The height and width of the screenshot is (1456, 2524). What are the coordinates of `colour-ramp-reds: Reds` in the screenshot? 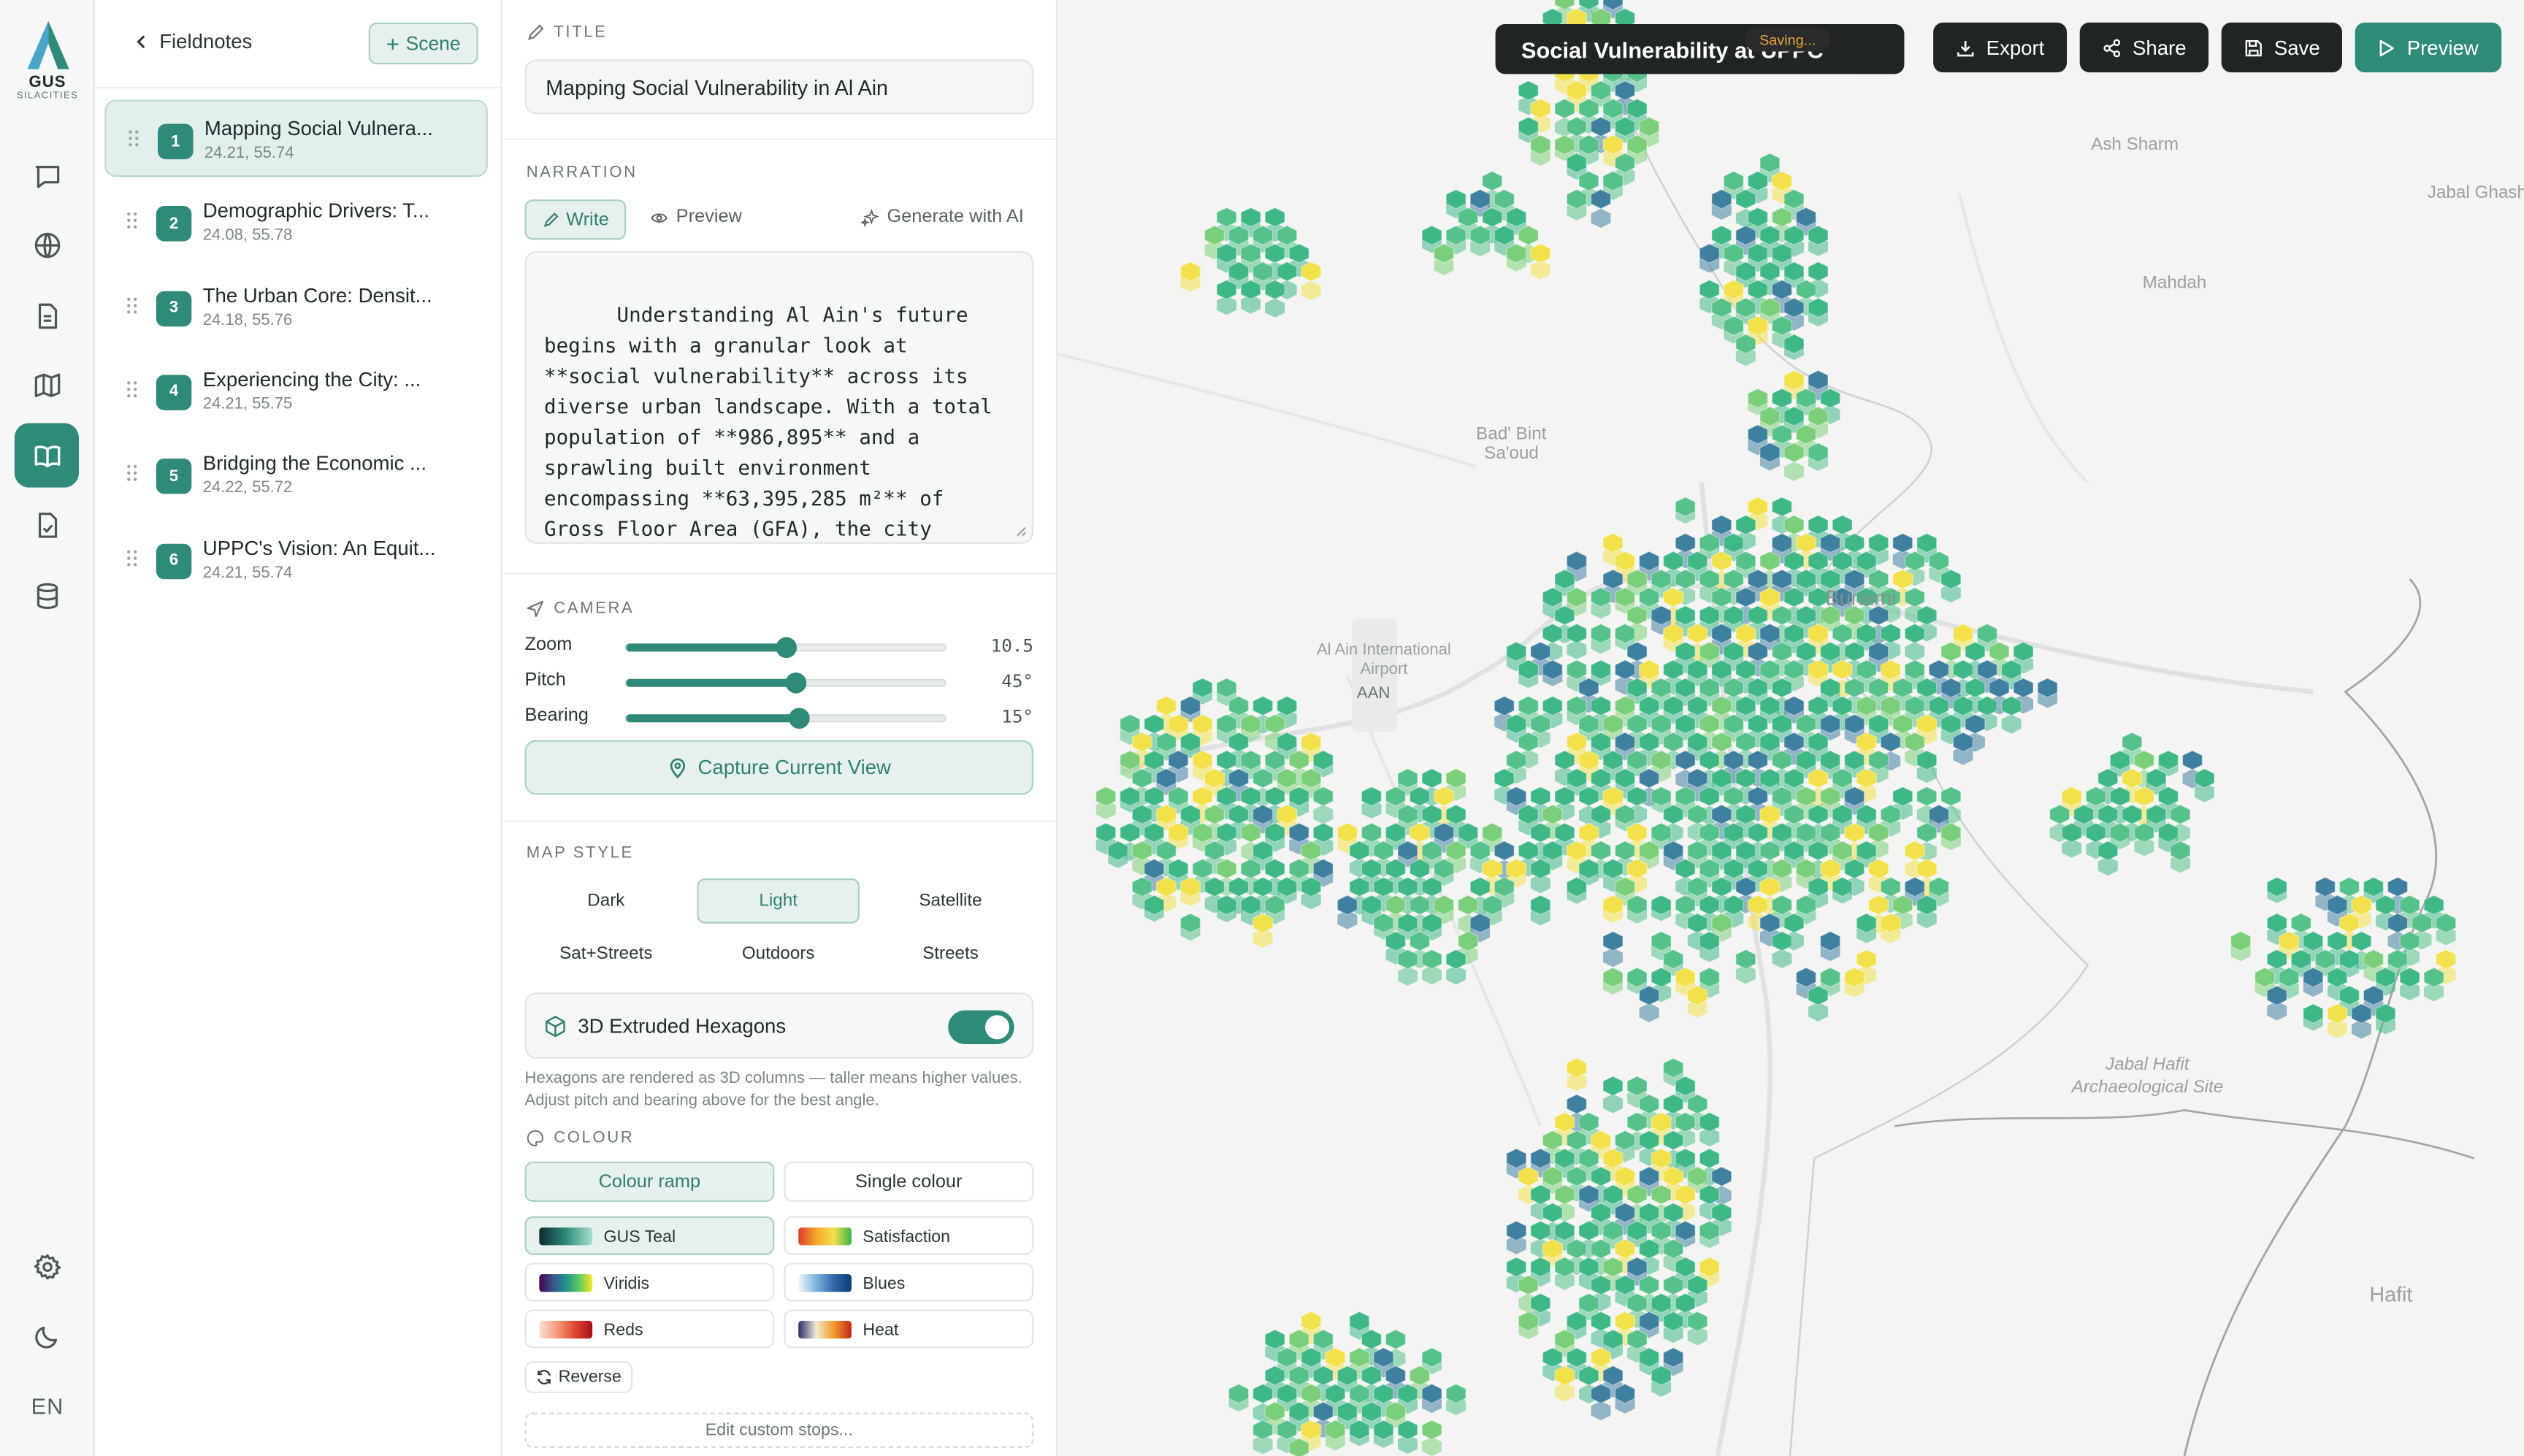 It's located at (649, 1329).